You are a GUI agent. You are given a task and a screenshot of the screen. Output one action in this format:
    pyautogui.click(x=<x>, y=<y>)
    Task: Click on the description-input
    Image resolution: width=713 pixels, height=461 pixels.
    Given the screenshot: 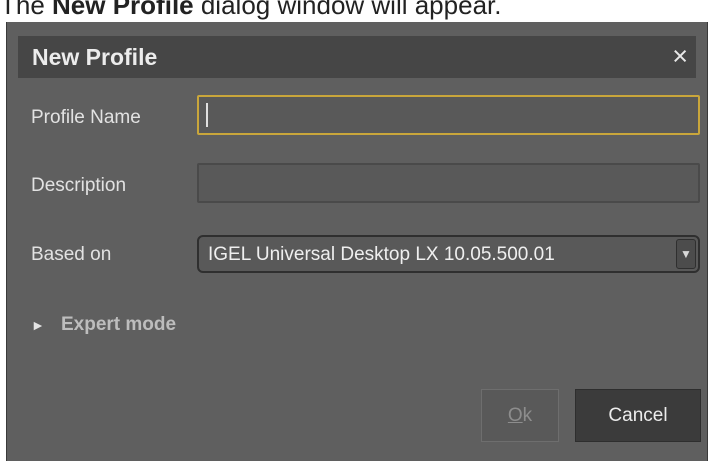 What is the action you would take?
    pyautogui.click(x=448, y=183)
    